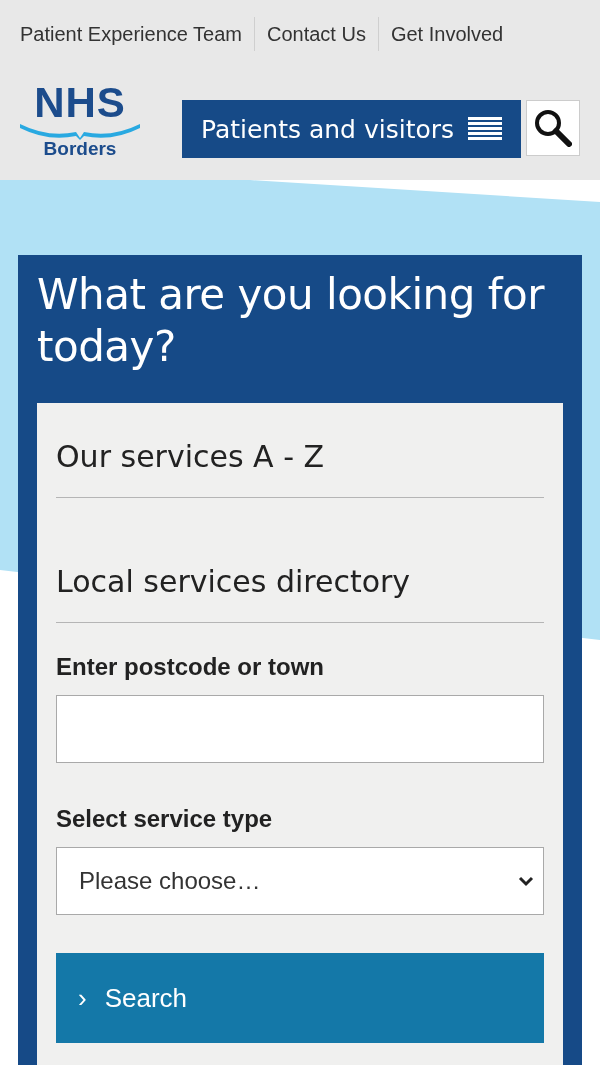  I want to click on field-label: Enter postcode or town, so click(190, 667).